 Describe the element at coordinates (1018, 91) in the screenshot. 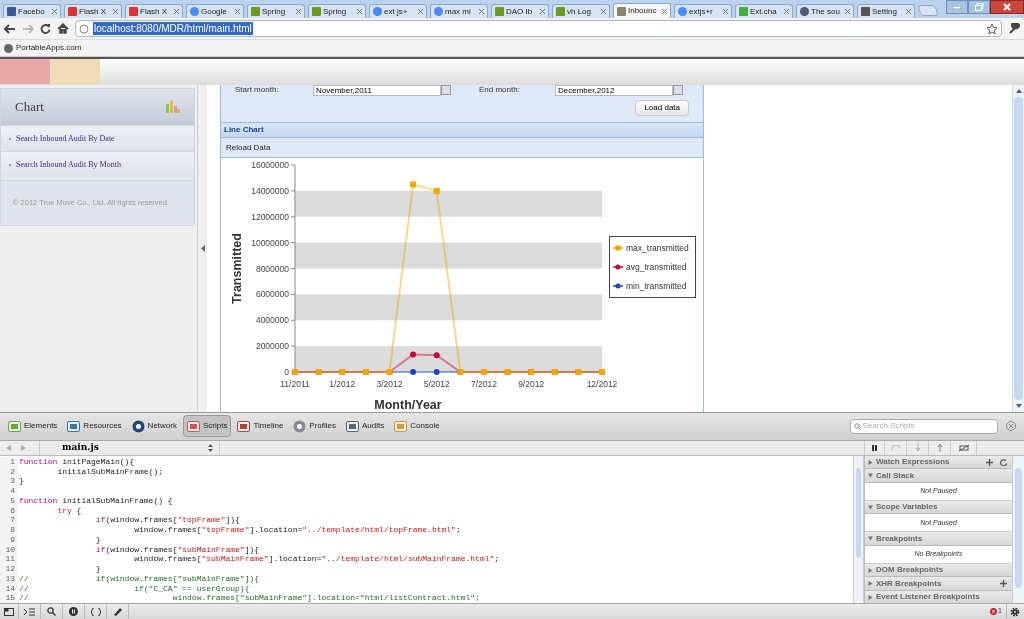

I see `scroll-up-icon` at that location.